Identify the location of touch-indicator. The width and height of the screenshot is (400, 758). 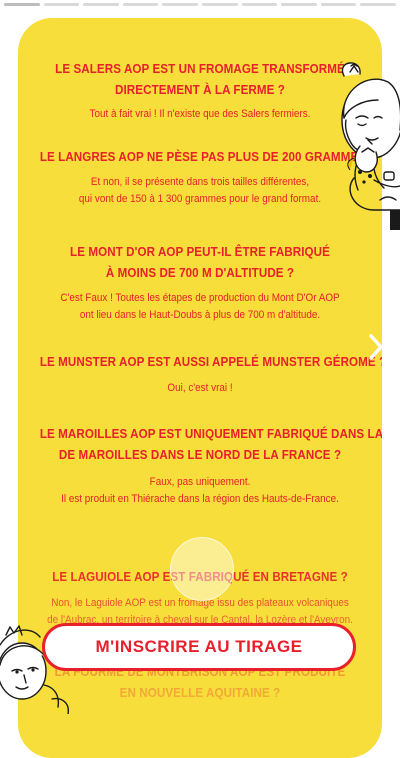
(202, 569).